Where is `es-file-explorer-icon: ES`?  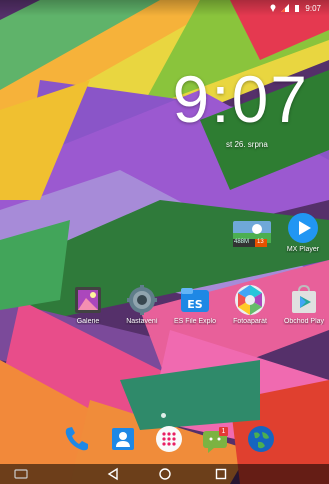 es-file-explorer-icon: ES is located at coordinates (195, 300).